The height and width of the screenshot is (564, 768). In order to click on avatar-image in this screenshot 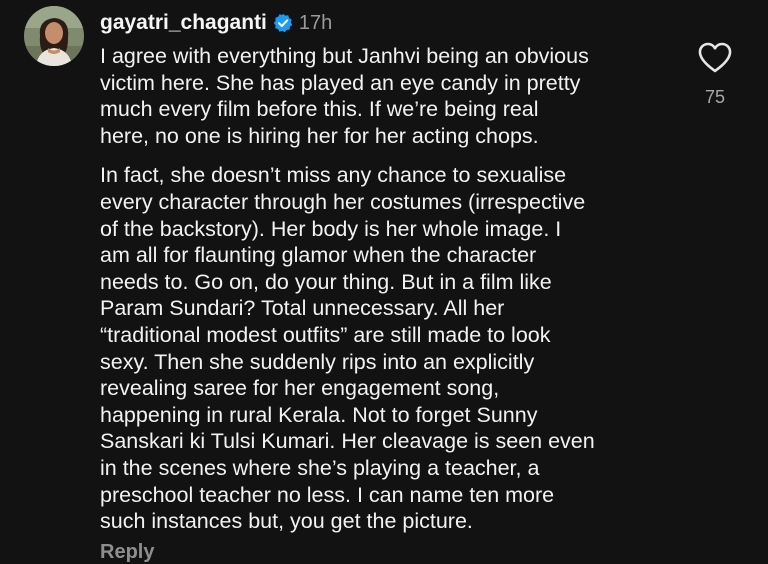, I will do `click(54, 36)`.